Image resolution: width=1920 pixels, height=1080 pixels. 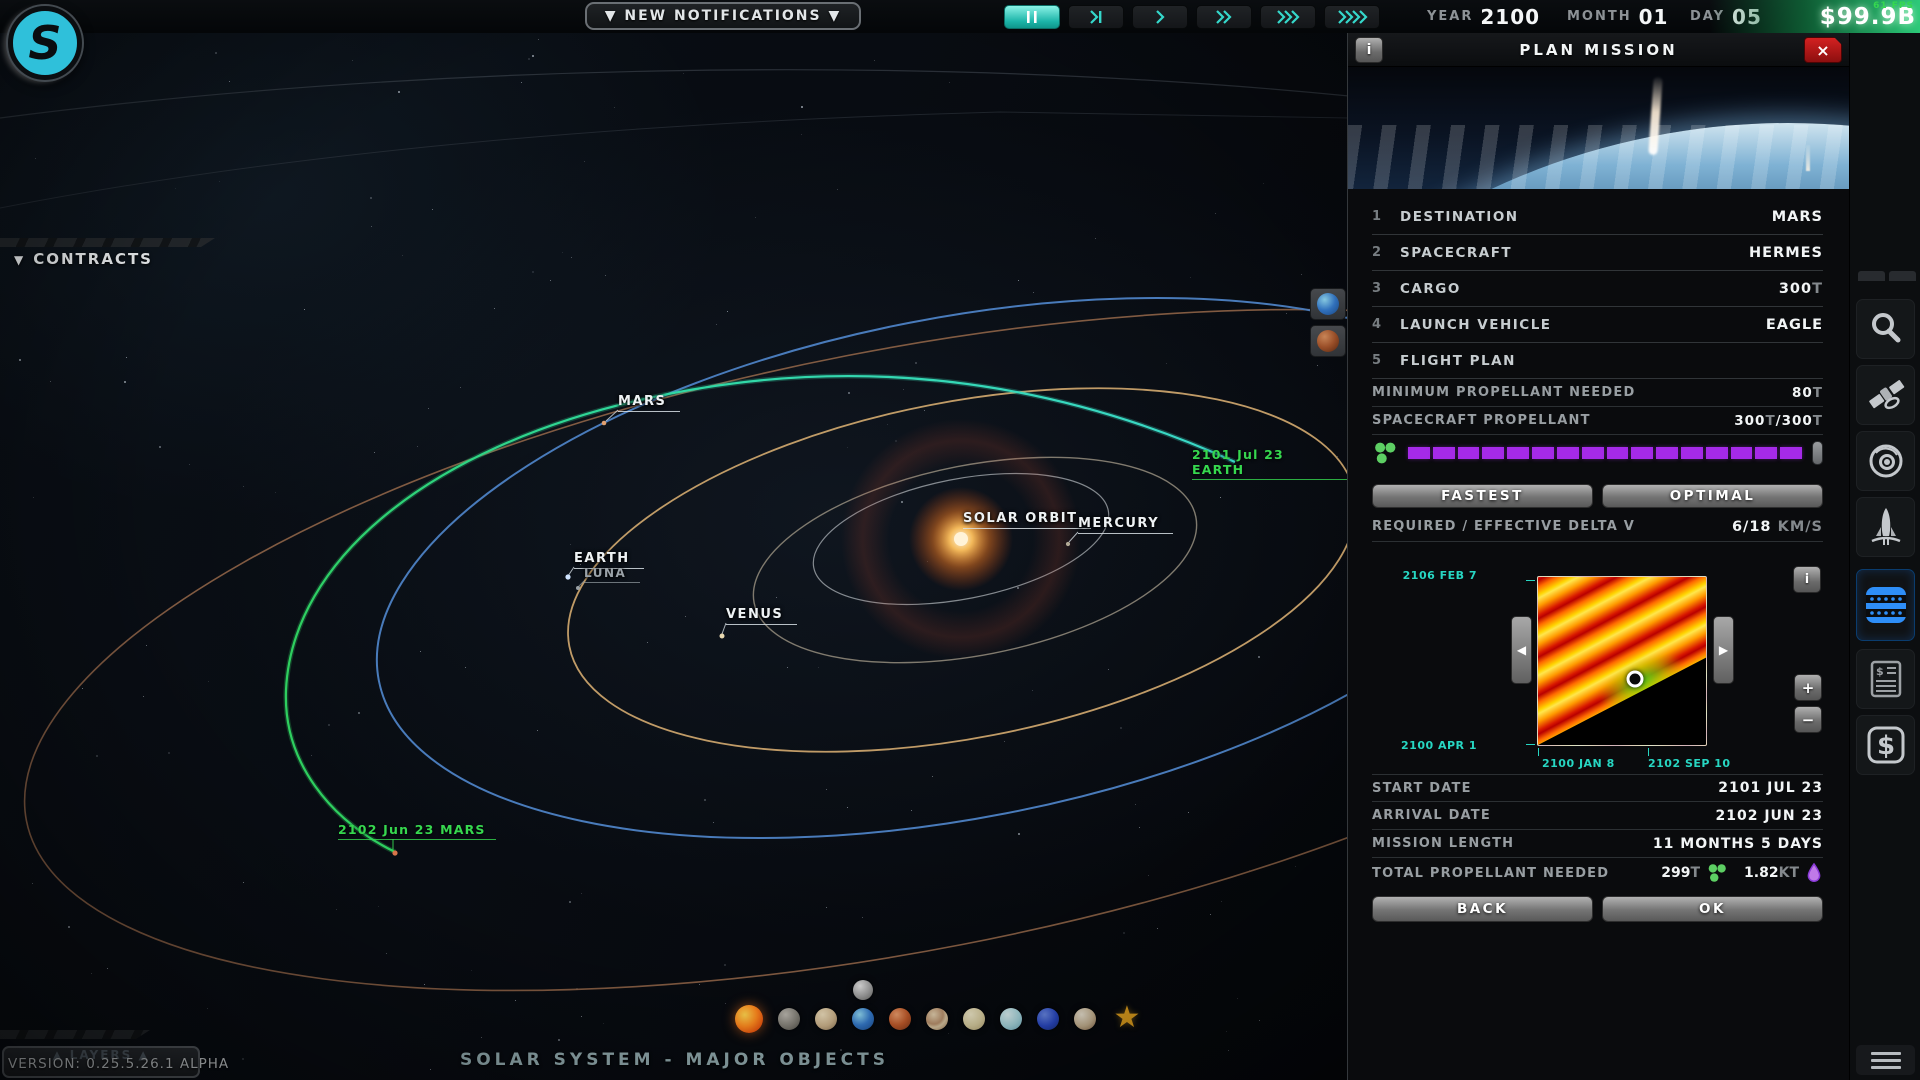 What do you see at coordinates (1717, 873) in the screenshot?
I see `propellant-icon` at bounding box center [1717, 873].